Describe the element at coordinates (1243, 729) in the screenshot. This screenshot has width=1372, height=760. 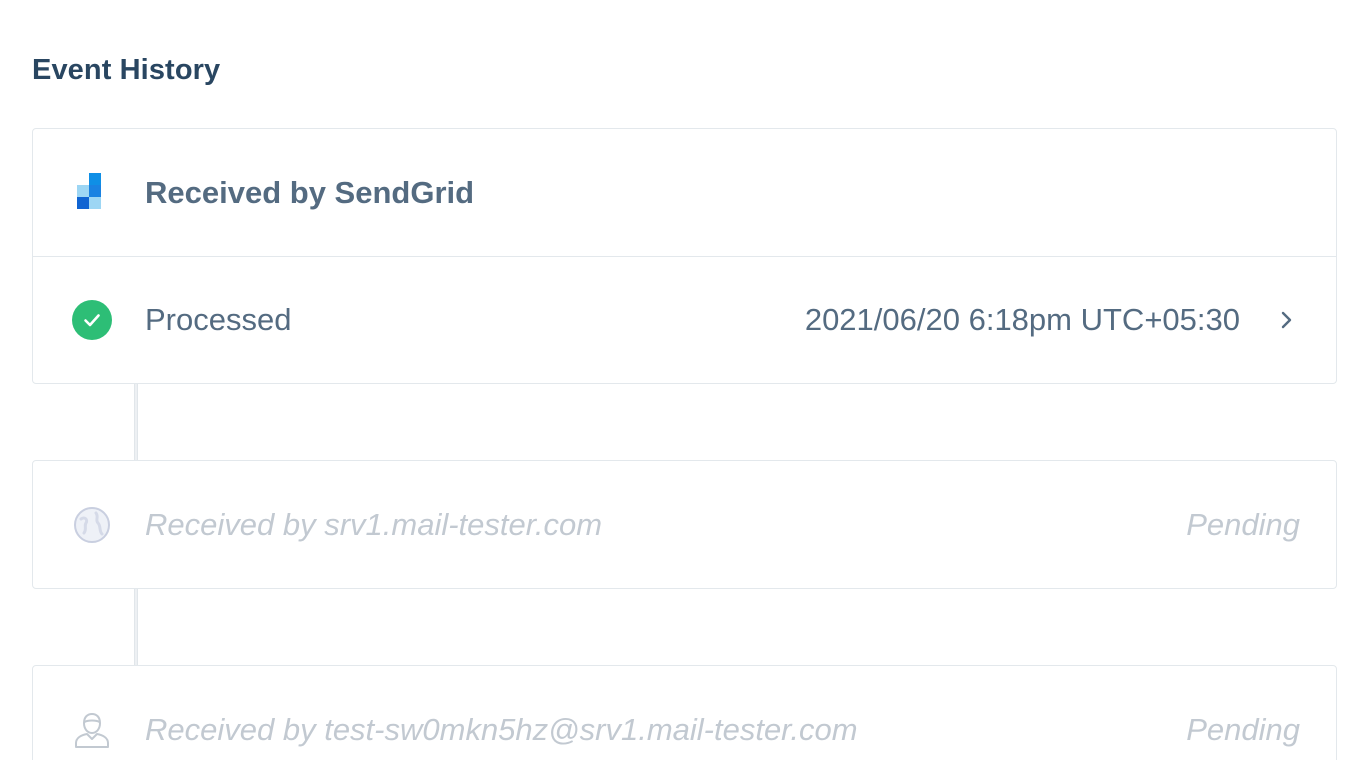
I see `recipient-status: Pending` at that location.